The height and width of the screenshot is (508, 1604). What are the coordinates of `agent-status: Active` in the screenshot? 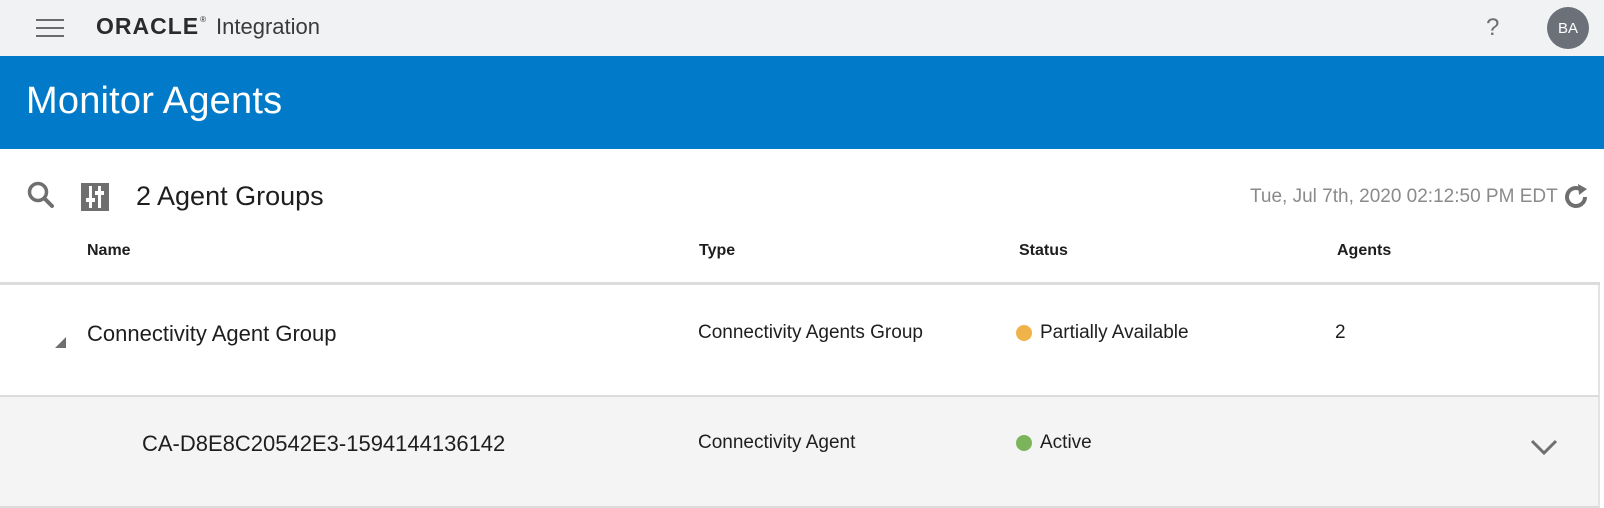 It's located at (1066, 442).